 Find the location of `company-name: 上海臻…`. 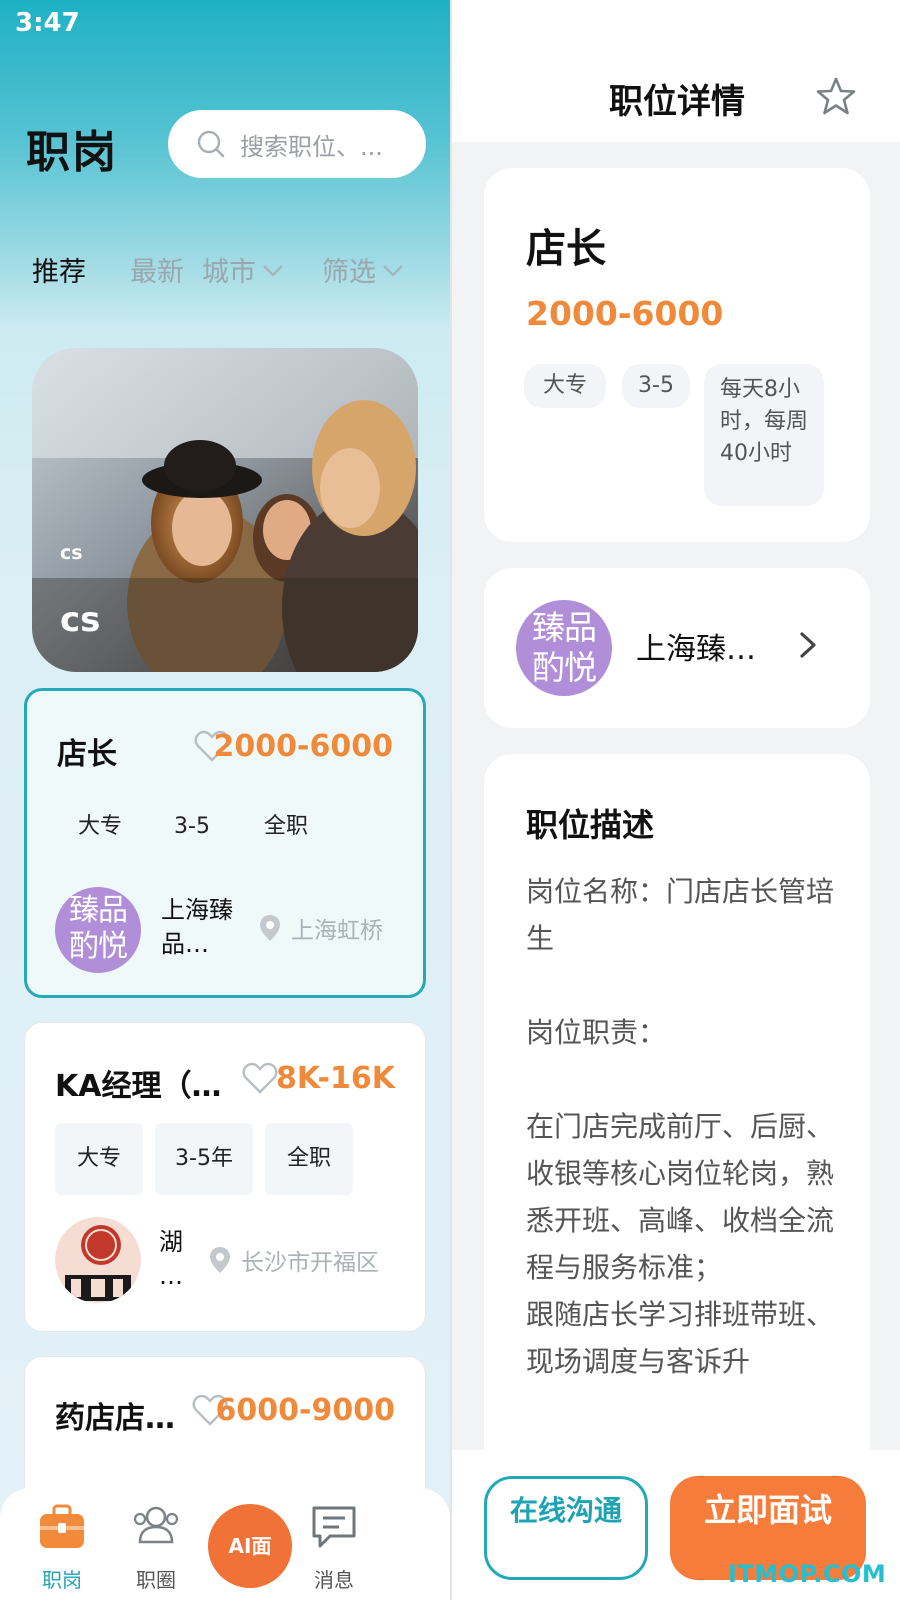

company-name: 上海臻… is located at coordinates (696, 649).